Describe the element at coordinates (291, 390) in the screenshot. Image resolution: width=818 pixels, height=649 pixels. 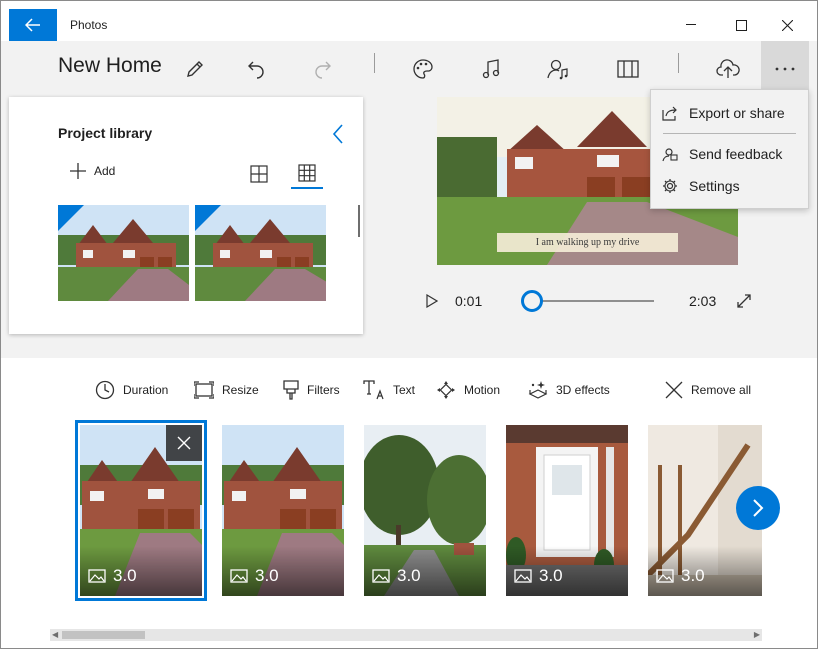
I see `filters-icon` at that location.